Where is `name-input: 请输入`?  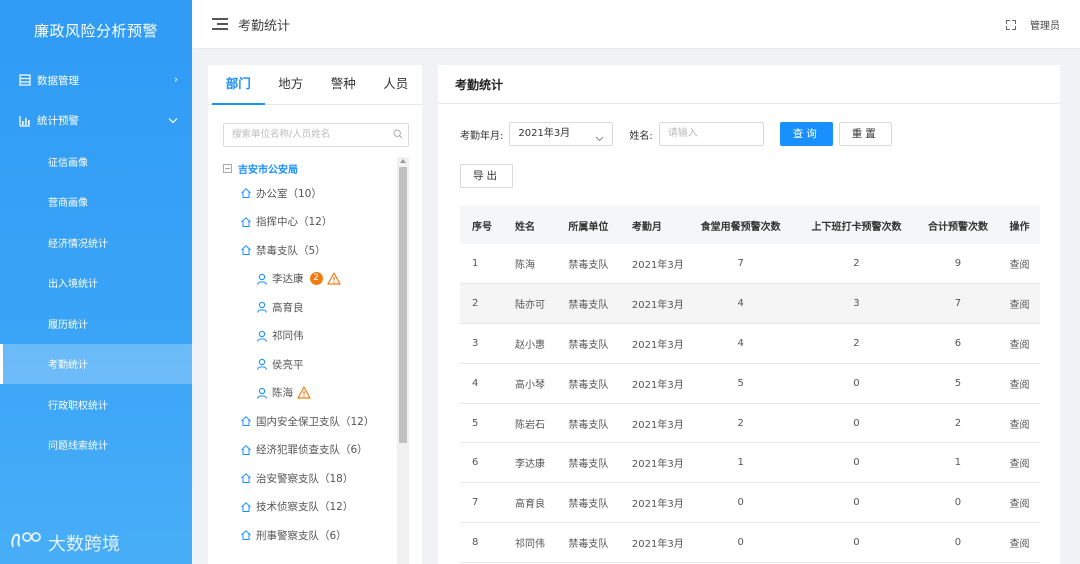 name-input: 请输入 is located at coordinates (711, 134).